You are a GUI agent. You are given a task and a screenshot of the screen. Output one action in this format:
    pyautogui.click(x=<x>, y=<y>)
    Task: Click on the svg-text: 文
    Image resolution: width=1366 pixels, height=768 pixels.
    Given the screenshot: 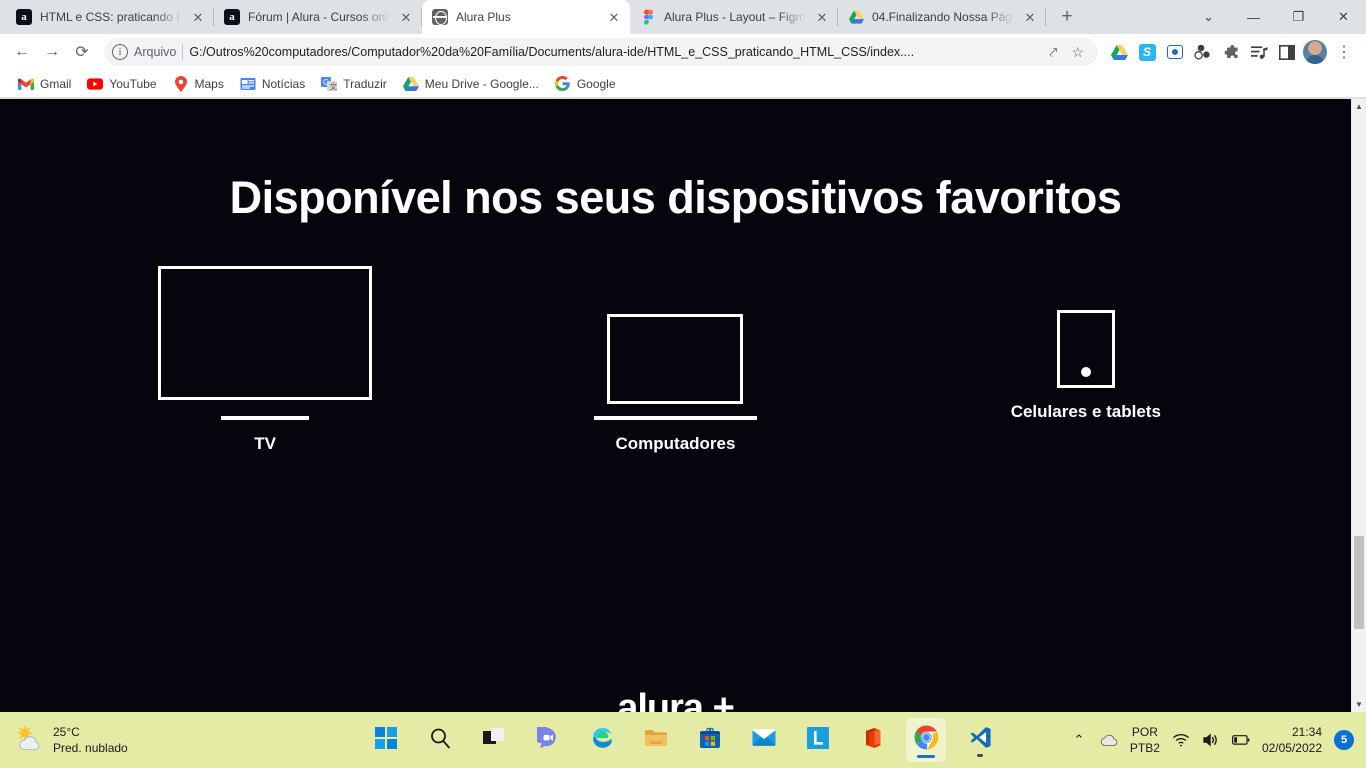 What is the action you would take?
    pyautogui.click(x=334, y=85)
    